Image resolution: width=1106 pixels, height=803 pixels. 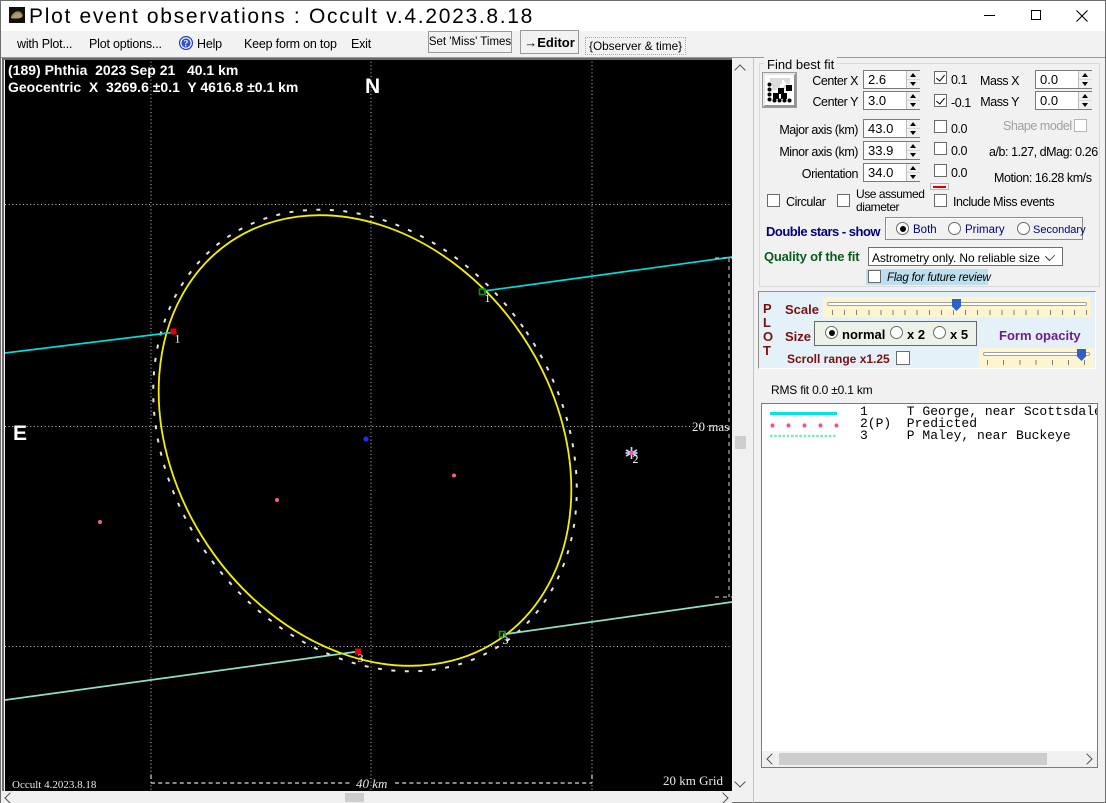 I want to click on svg-text: 40 km, so click(x=371, y=783).